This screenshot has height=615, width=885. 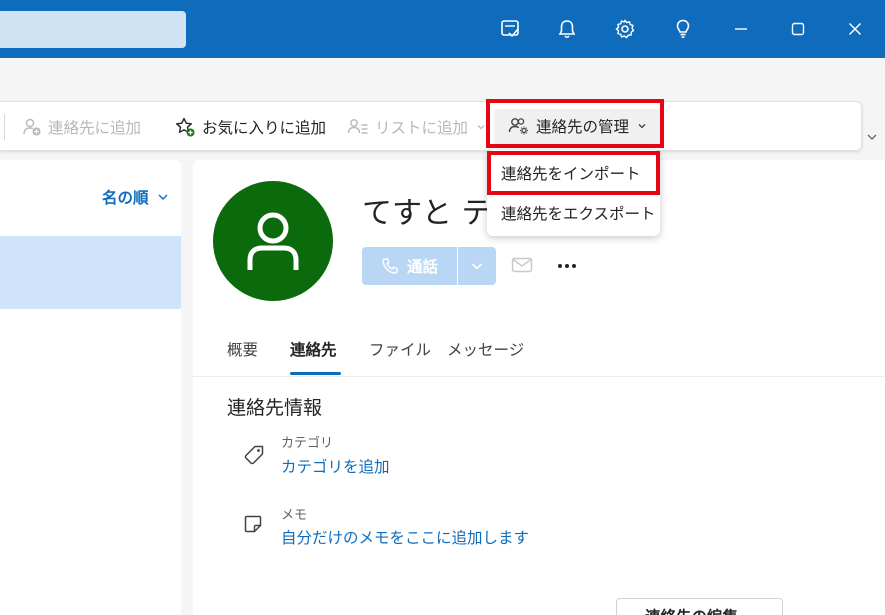 I want to click on lightbulb-icon, so click(x=683, y=29).